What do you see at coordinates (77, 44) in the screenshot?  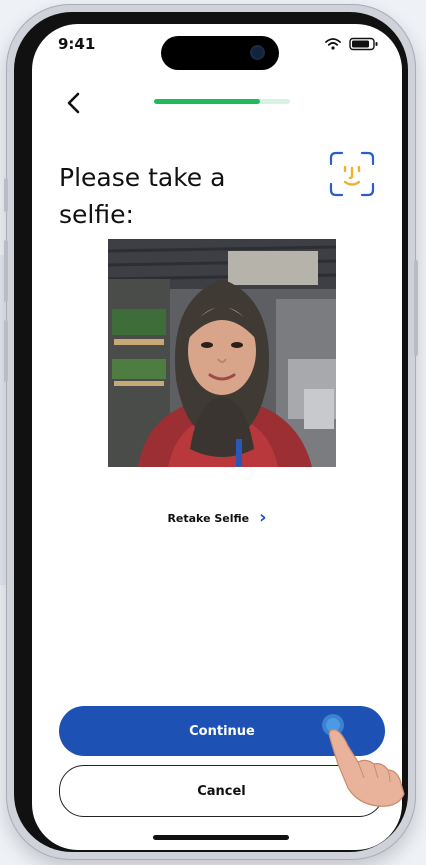 I see `status-time: 9:41` at bounding box center [77, 44].